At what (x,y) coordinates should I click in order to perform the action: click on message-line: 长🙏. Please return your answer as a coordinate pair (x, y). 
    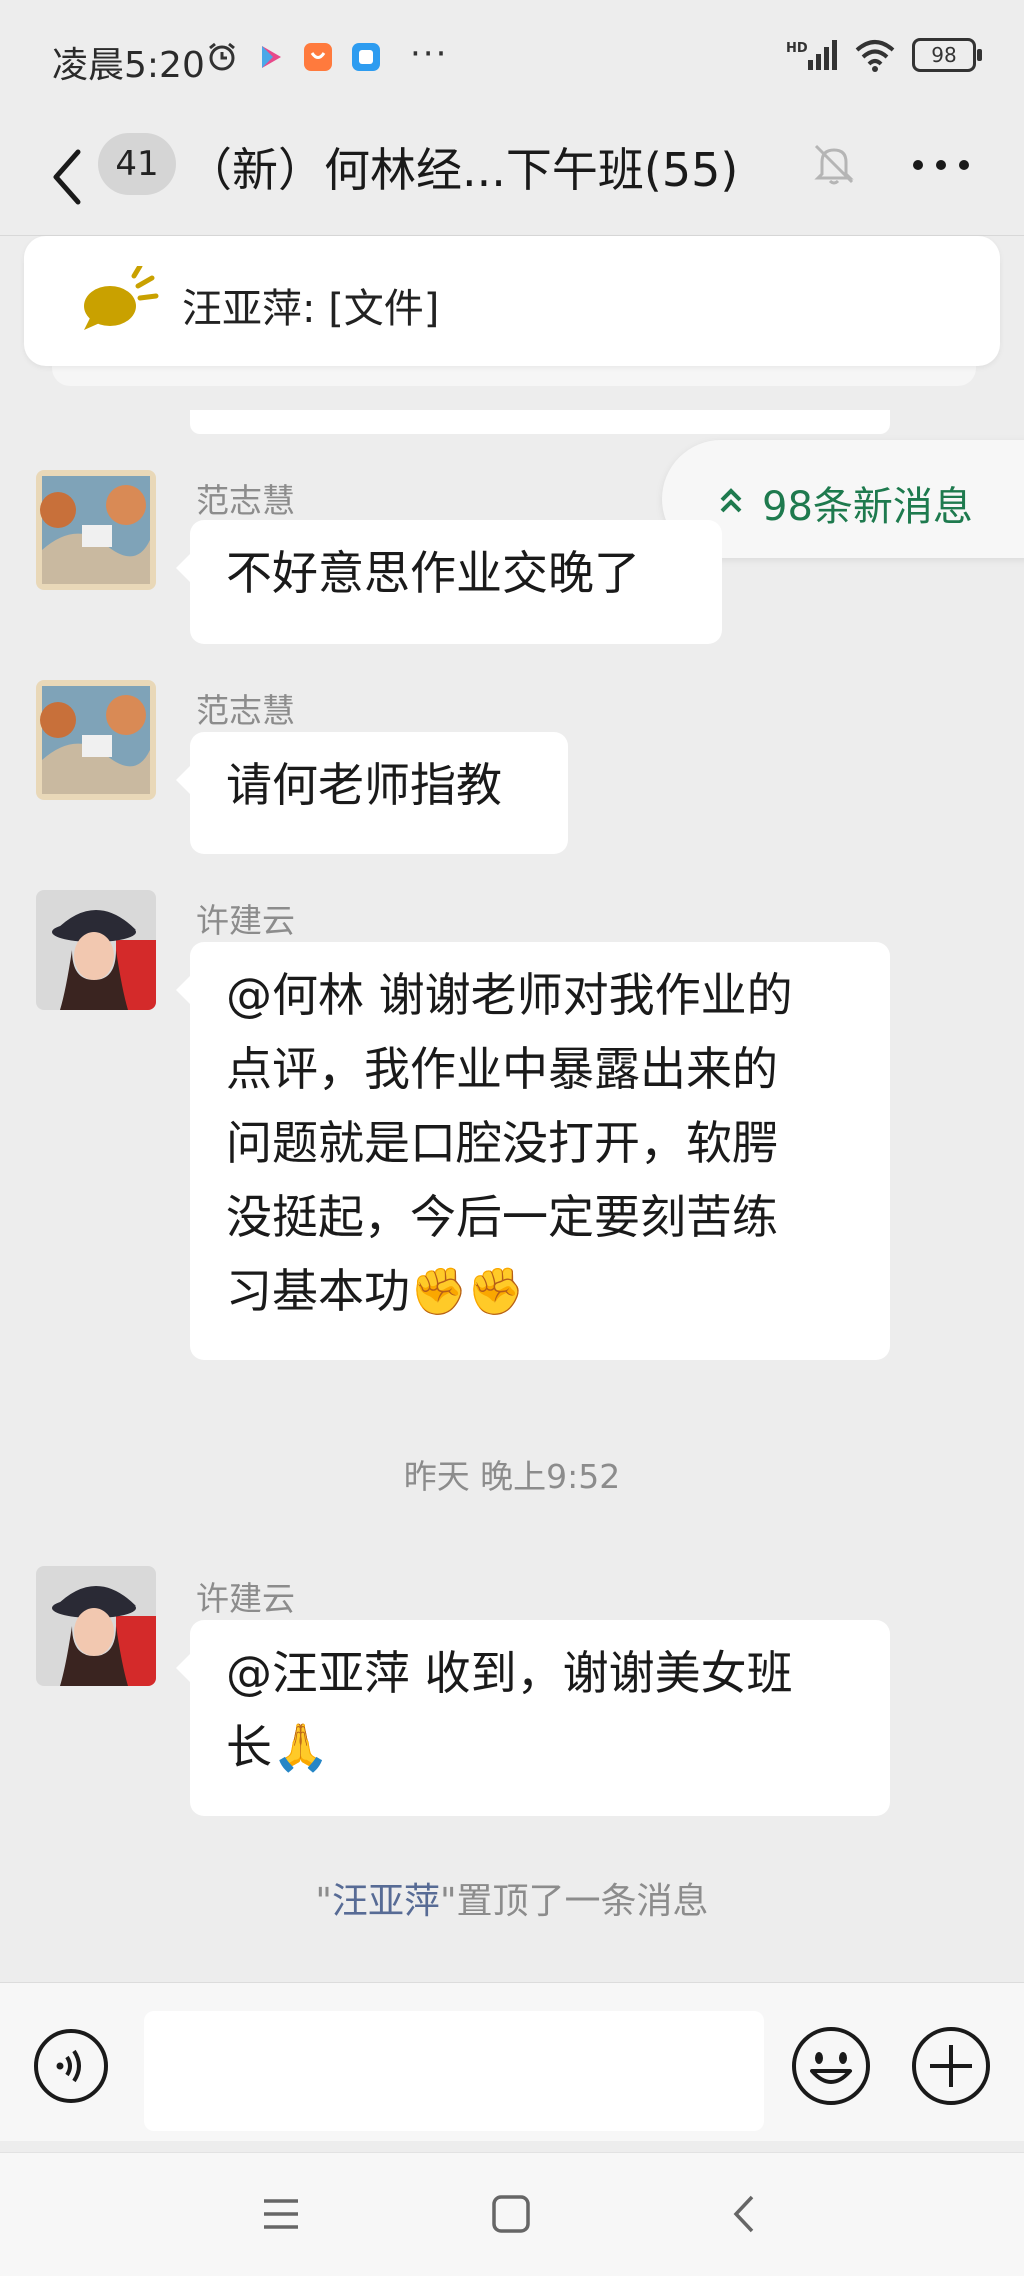
    Looking at the image, I should click on (278, 1747).